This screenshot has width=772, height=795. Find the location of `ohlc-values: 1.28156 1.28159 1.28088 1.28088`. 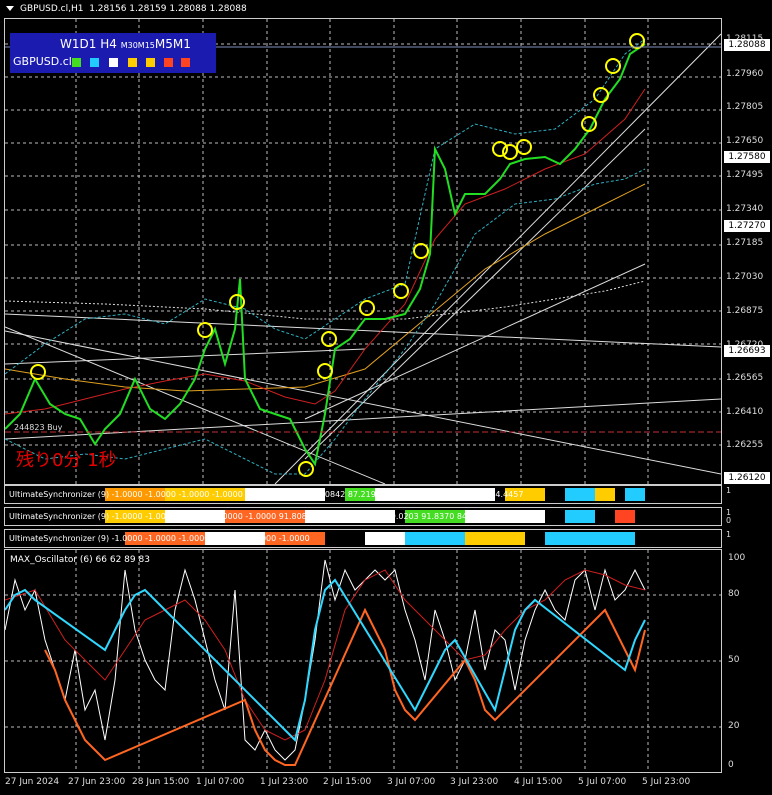

ohlc-values: 1.28156 1.28159 1.28088 1.28088 is located at coordinates (168, 9).